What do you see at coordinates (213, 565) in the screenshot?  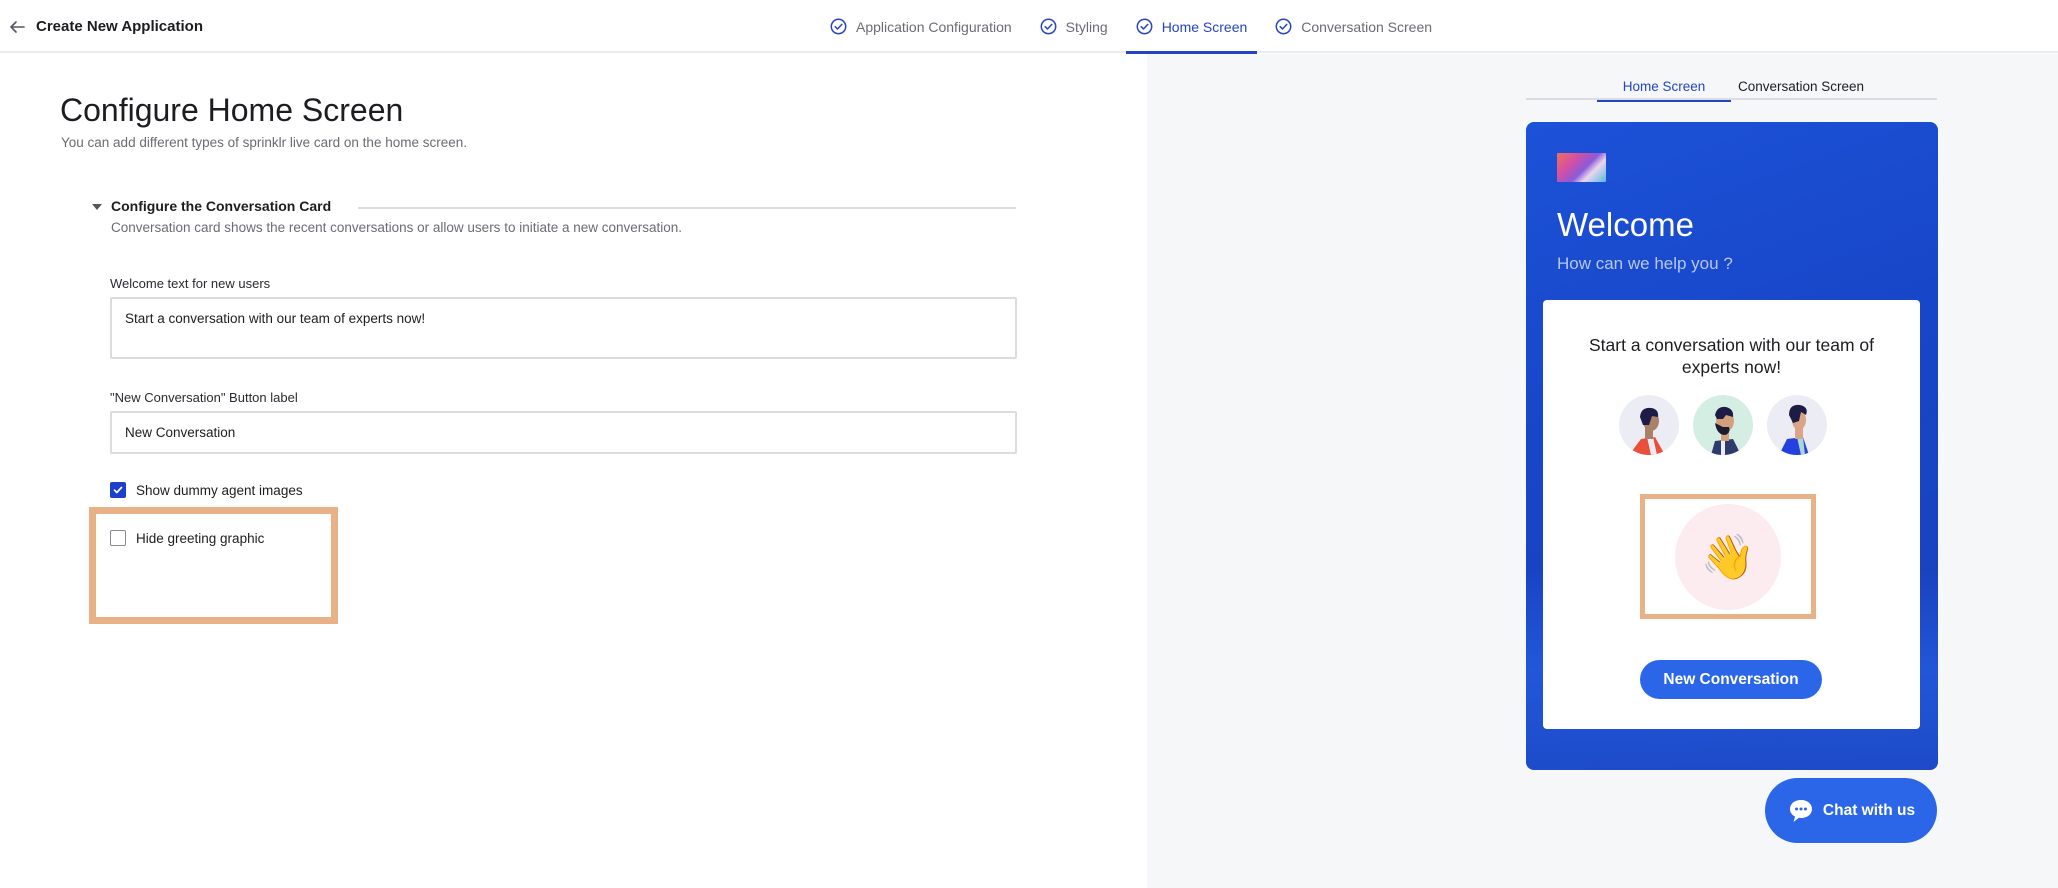 I see `highlight-box` at bounding box center [213, 565].